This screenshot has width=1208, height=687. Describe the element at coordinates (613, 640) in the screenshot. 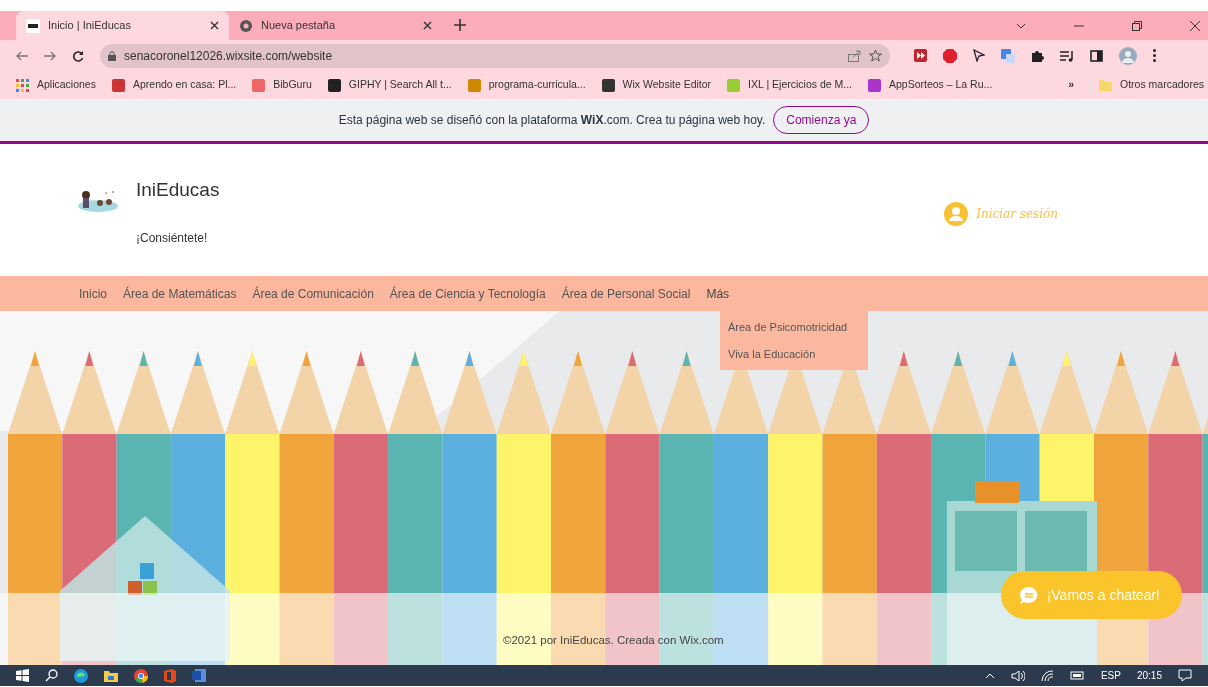

I see `copyright-text: ©2021 por IniEducas. Creada con Wix.com` at that location.